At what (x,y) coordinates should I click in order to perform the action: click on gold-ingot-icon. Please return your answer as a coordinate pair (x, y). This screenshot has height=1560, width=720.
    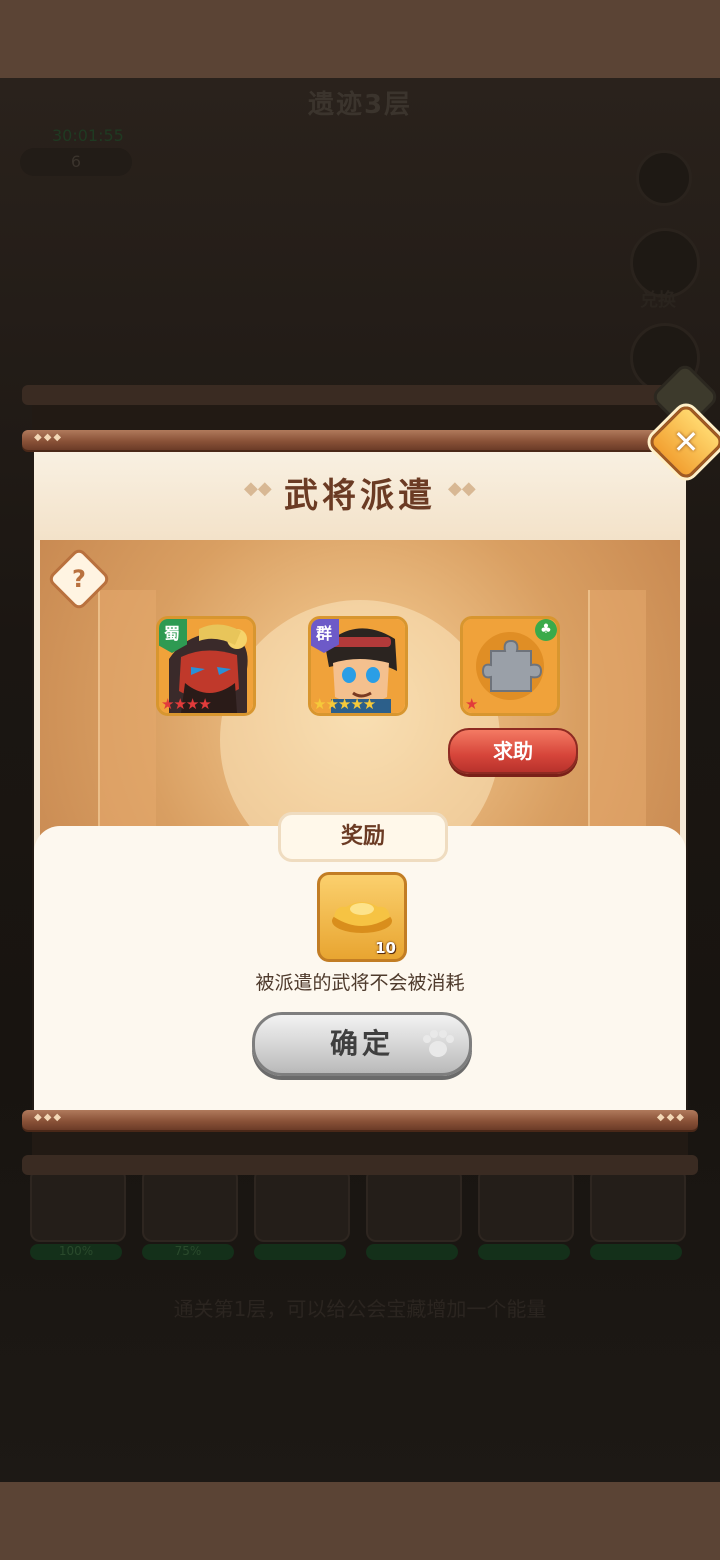
    Looking at the image, I should click on (362, 917).